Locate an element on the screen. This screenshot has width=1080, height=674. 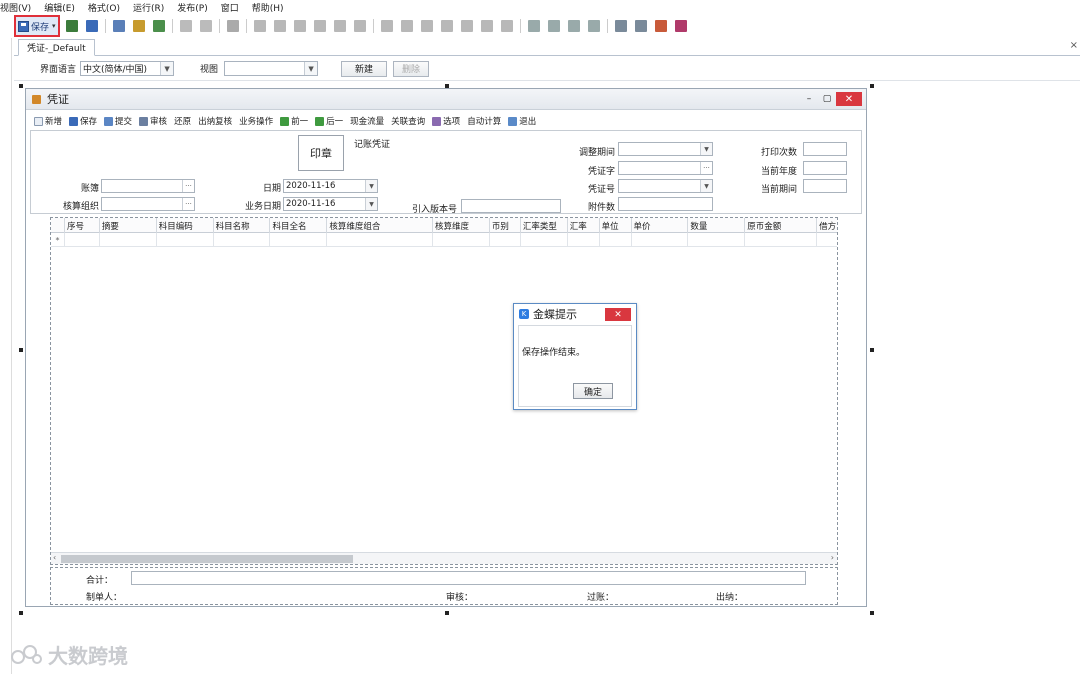
same-height-icon is located at coordinates (360, 26).